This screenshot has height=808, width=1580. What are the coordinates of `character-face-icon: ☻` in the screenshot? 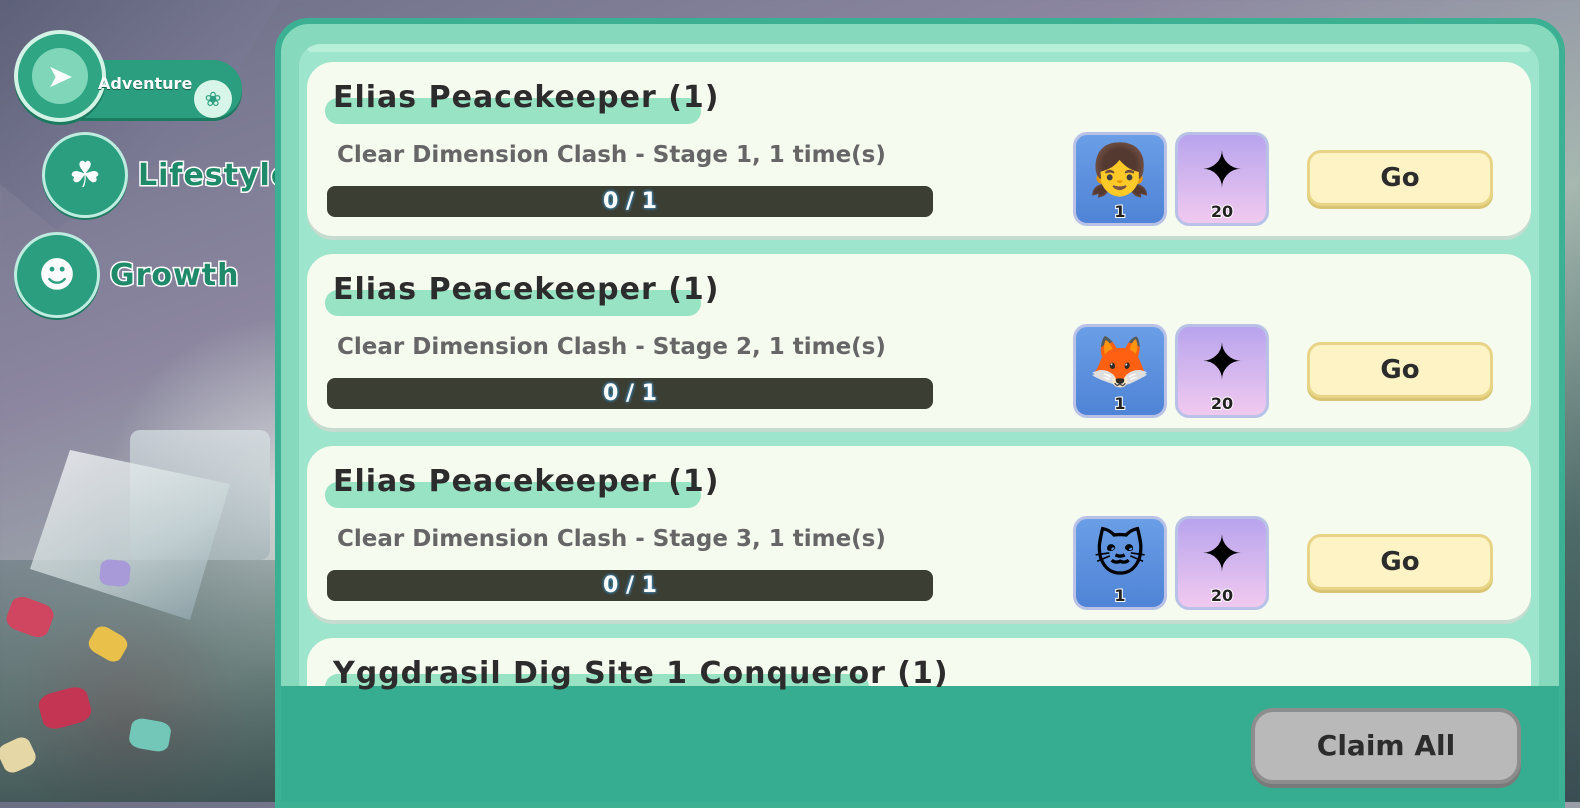 It's located at (57, 275).